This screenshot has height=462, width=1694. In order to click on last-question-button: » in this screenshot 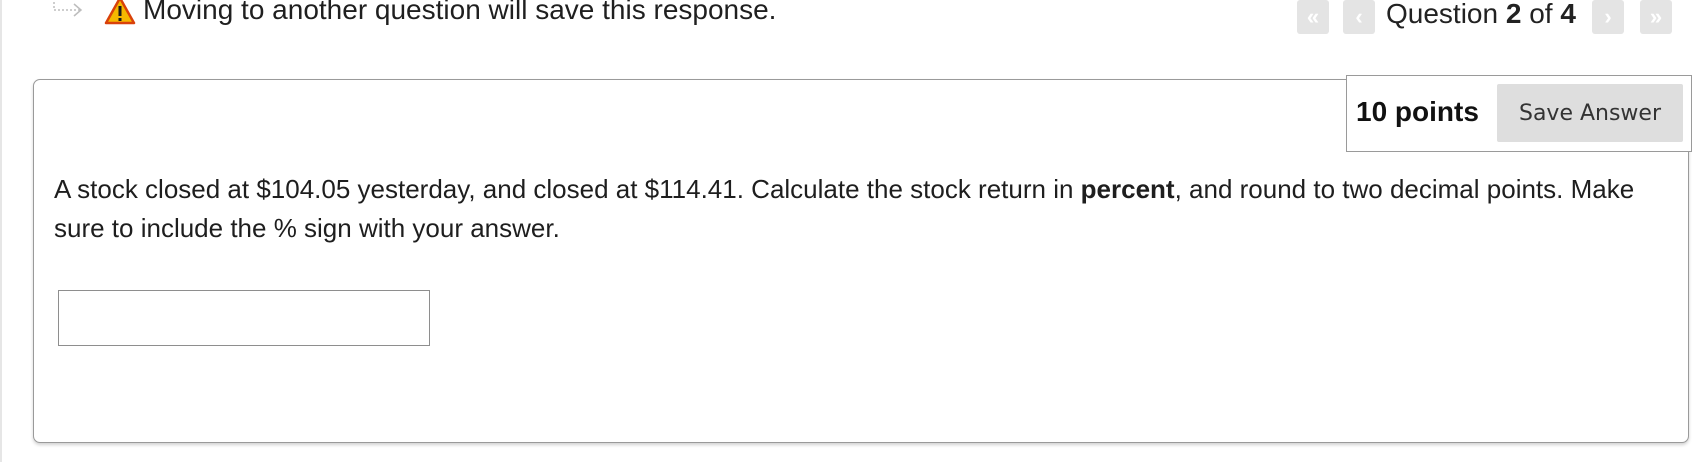, I will do `click(1656, 17)`.